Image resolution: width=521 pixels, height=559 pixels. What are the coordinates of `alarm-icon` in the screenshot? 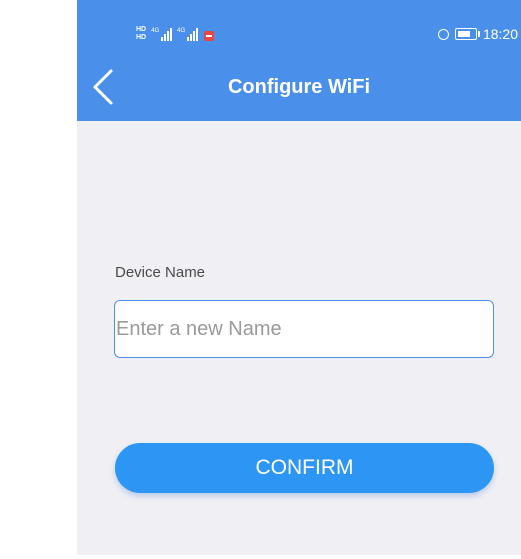 It's located at (443, 34).